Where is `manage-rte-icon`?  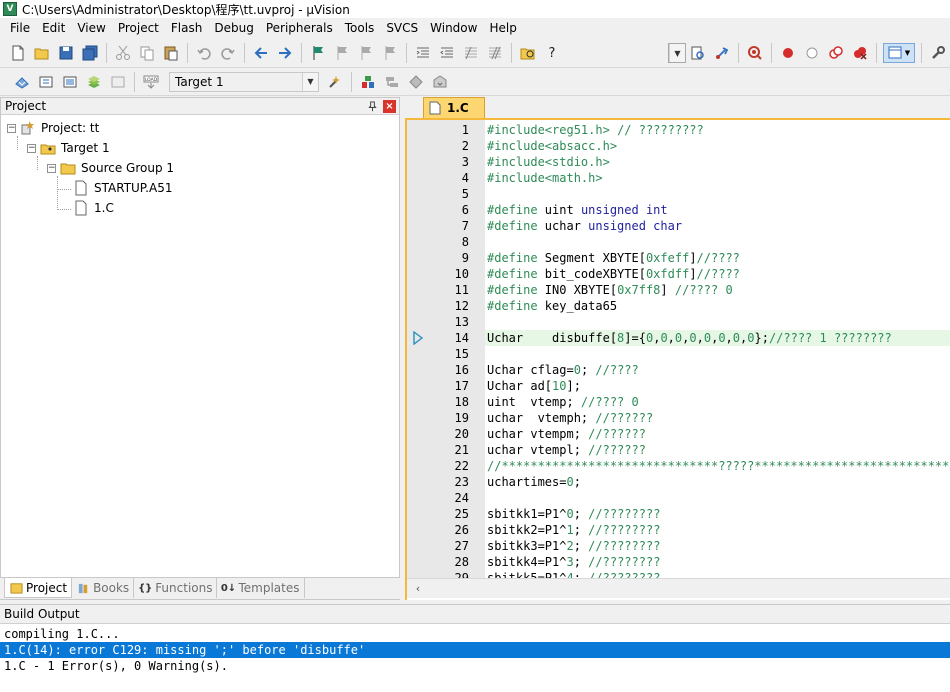
manage-rte-icon is located at coordinates (416, 82).